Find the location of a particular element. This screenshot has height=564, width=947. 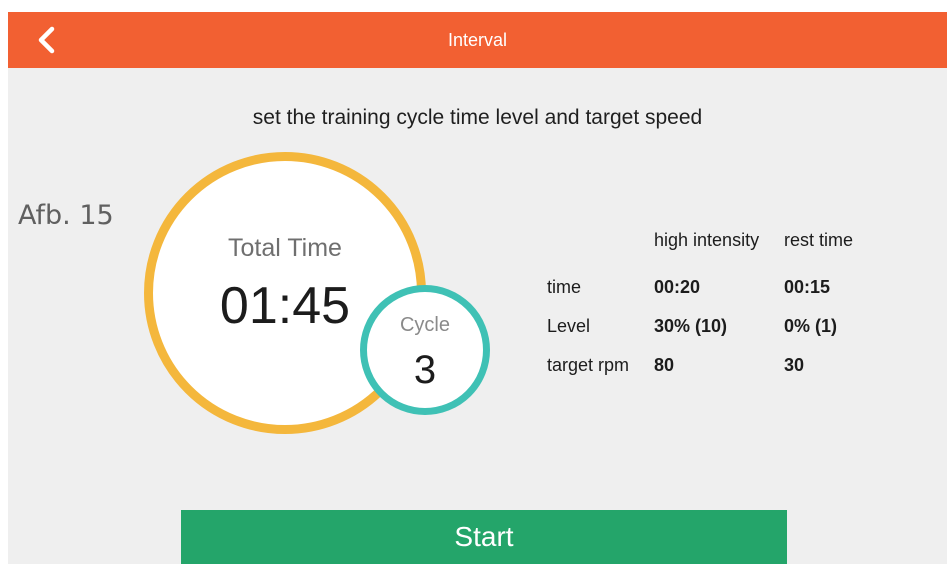

start-button: Start is located at coordinates (484, 537).